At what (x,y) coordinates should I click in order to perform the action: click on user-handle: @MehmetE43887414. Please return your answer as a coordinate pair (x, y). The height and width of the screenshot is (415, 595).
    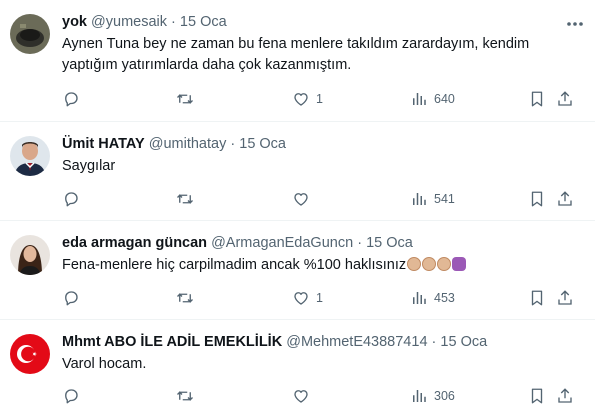
    Looking at the image, I should click on (356, 342).